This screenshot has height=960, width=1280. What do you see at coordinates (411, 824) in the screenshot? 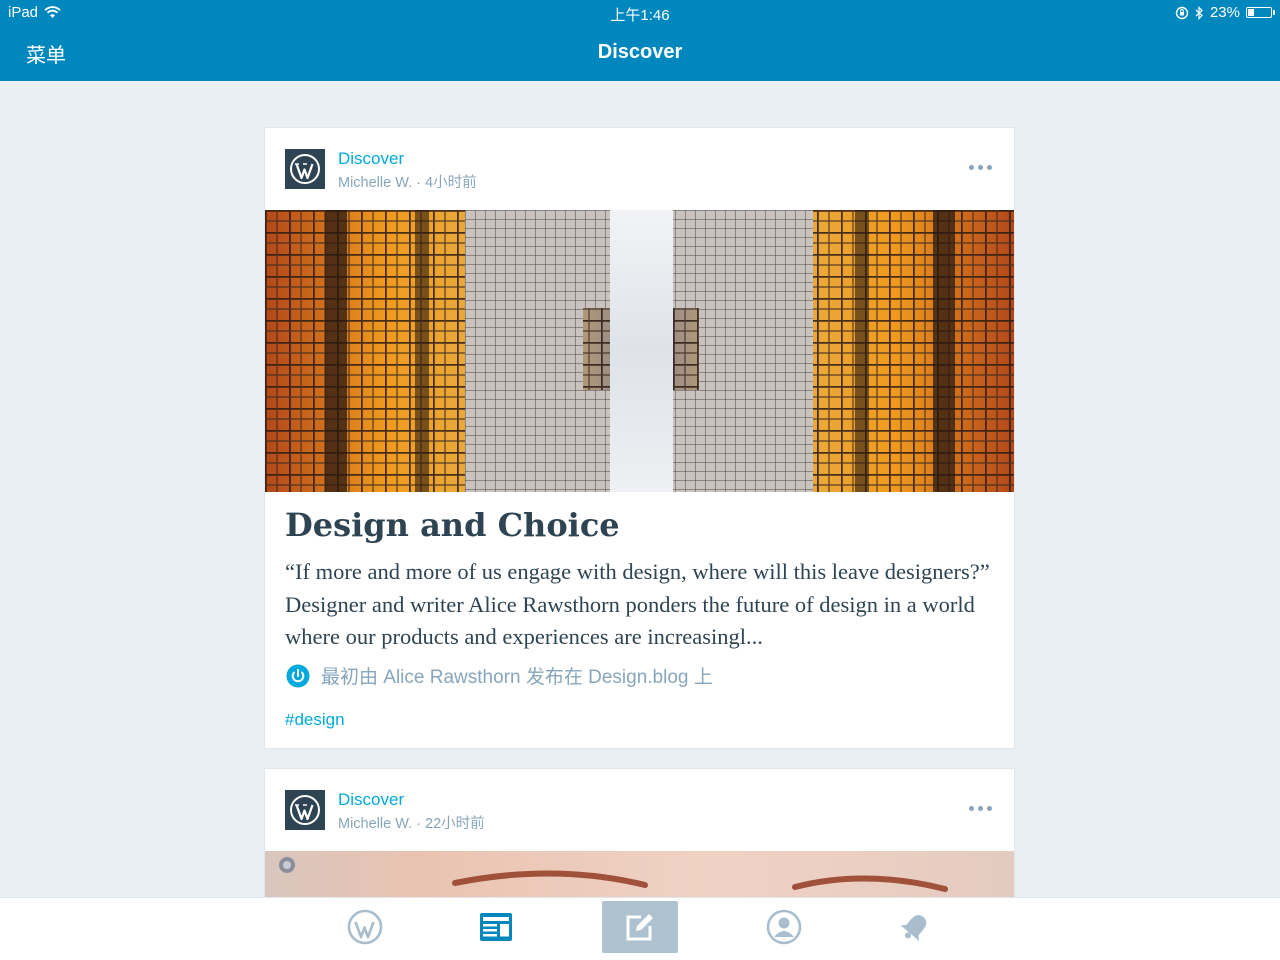
I see `post-byline: Michelle W. · 22小时前` at bounding box center [411, 824].